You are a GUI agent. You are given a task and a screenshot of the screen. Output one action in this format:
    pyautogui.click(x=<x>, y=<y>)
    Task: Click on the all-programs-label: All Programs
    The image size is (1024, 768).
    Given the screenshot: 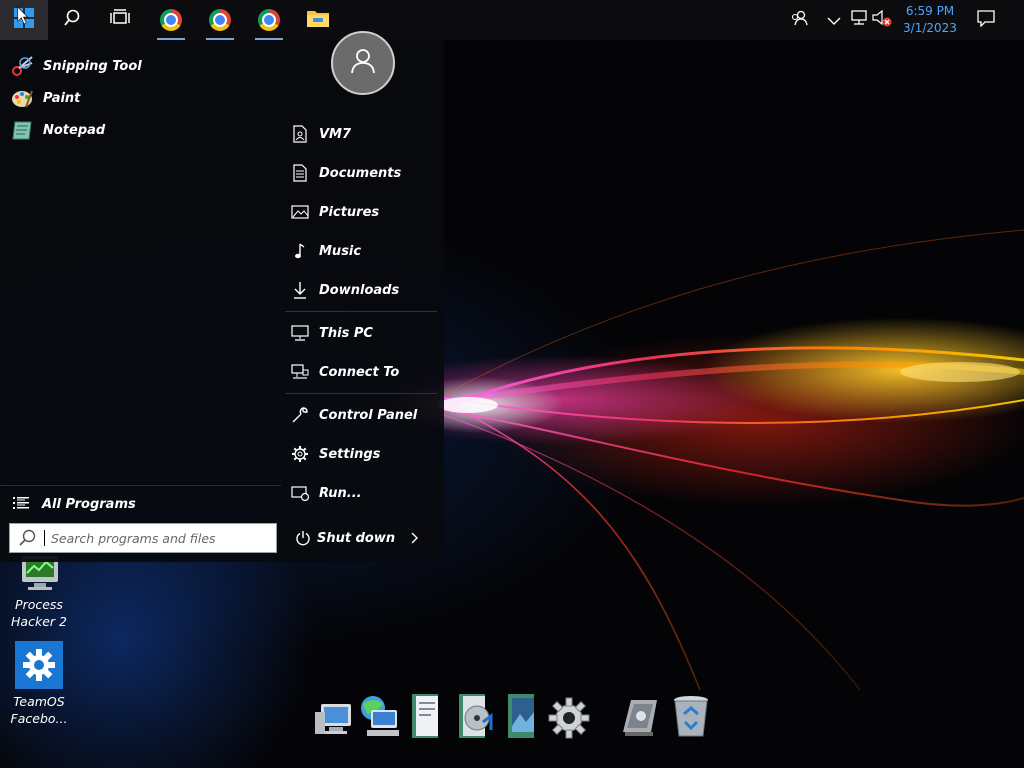 What is the action you would take?
    pyautogui.click(x=89, y=504)
    